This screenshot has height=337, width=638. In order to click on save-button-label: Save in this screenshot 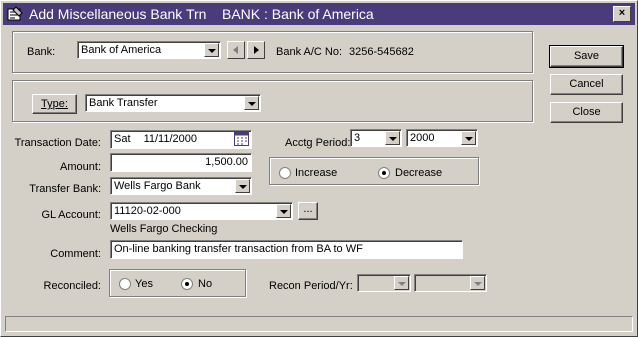, I will do `click(586, 56)`.